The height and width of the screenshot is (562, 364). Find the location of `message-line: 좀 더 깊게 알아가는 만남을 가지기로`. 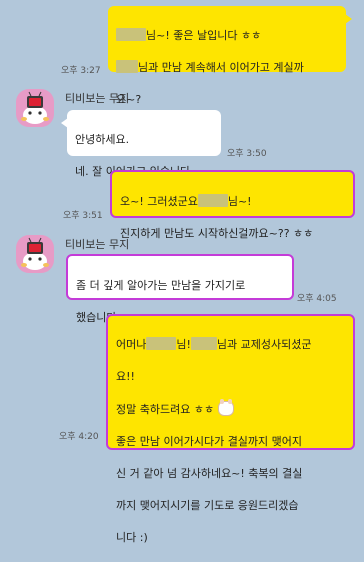

message-line: 좀 더 깊게 알아가는 만남을 가지기로 is located at coordinates (161, 285).